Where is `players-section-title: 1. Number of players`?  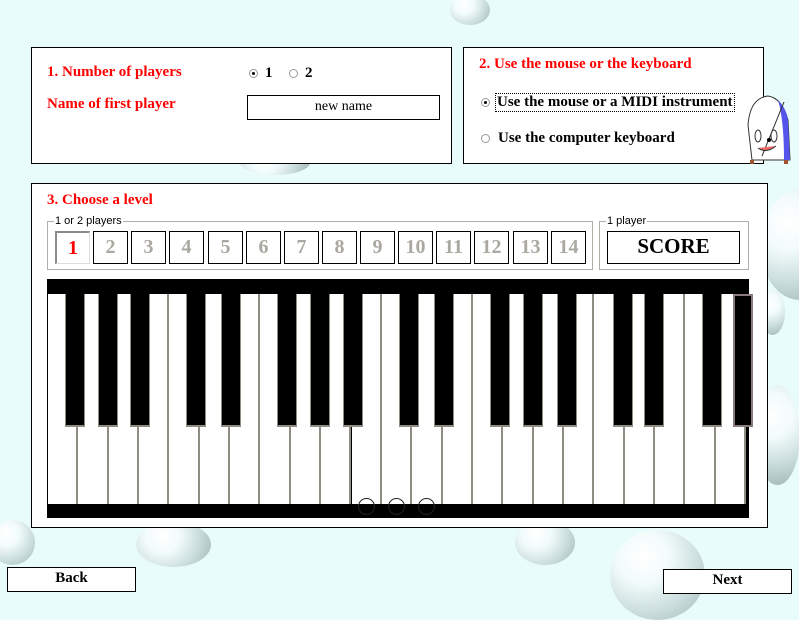 players-section-title: 1. Number of players is located at coordinates (114, 72).